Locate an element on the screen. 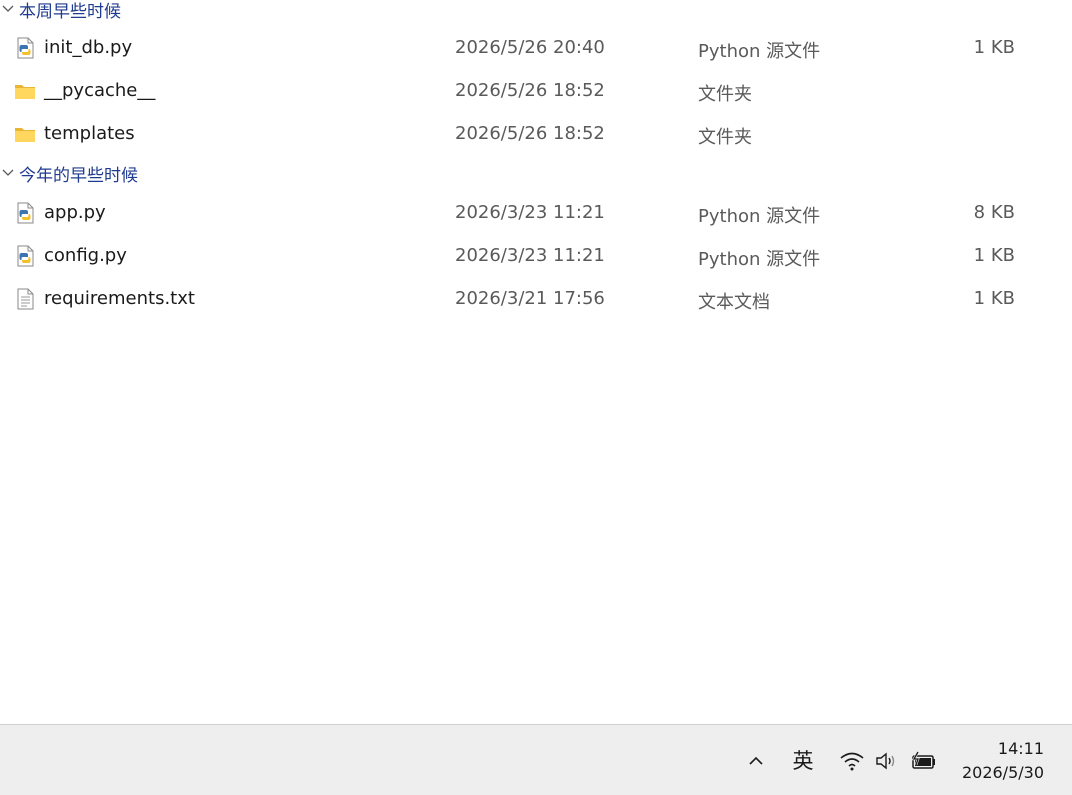 This screenshot has width=1072, height=795. network-button is located at coordinates (852, 761).